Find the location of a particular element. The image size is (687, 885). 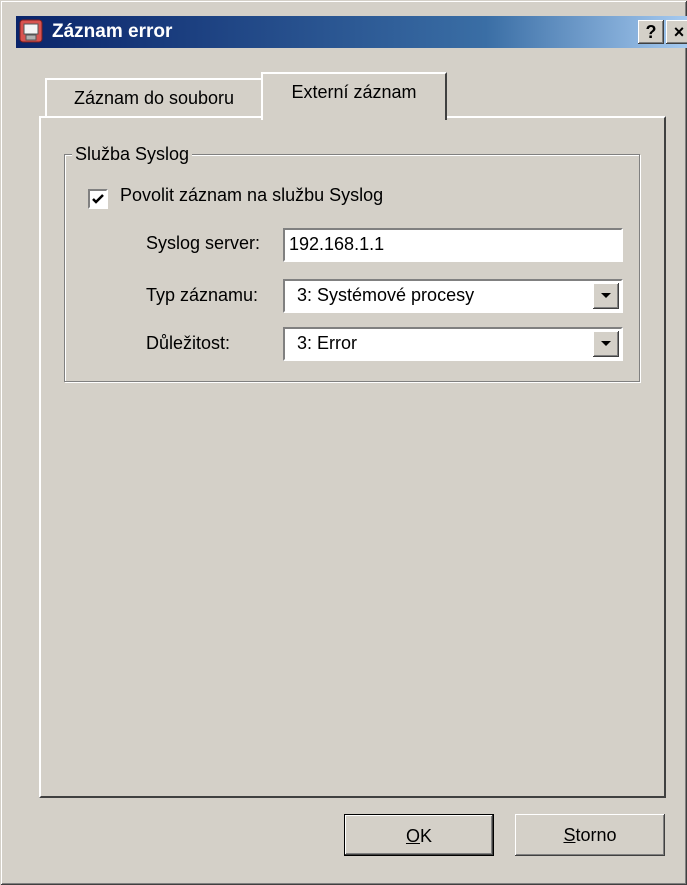

enable-syslog-checkbox is located at coordinates (98, 199).